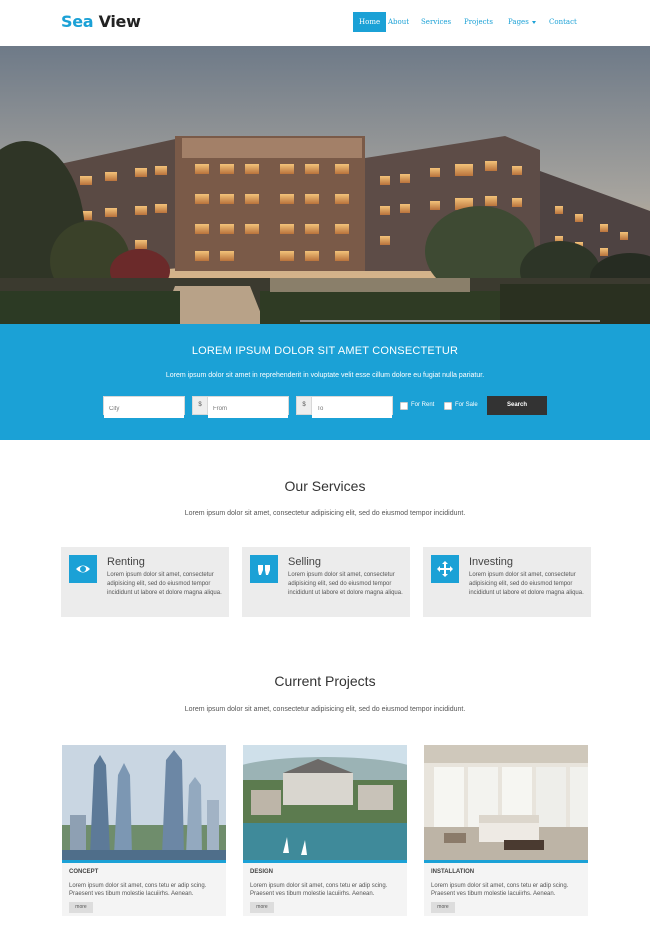  What do you see at coordinates (506, 802) in the screenshot?
I see `project-image-installation` at bounding box center [506, 802].